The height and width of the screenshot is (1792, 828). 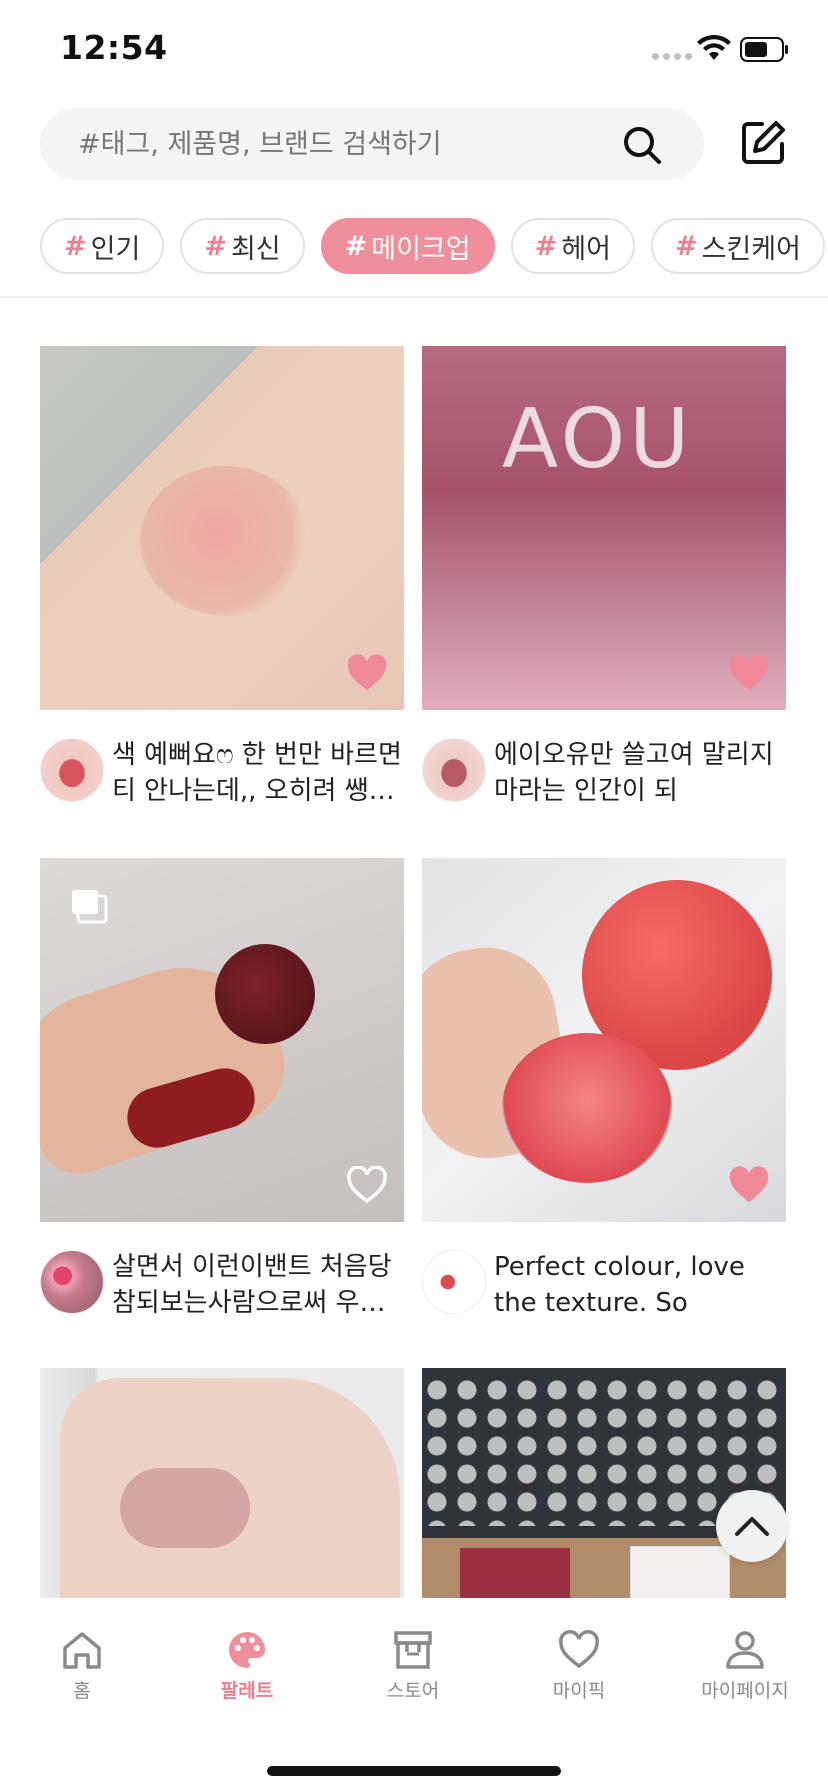 I want to click on nav-label: 마이페이지, so click(x=745, y=1691).